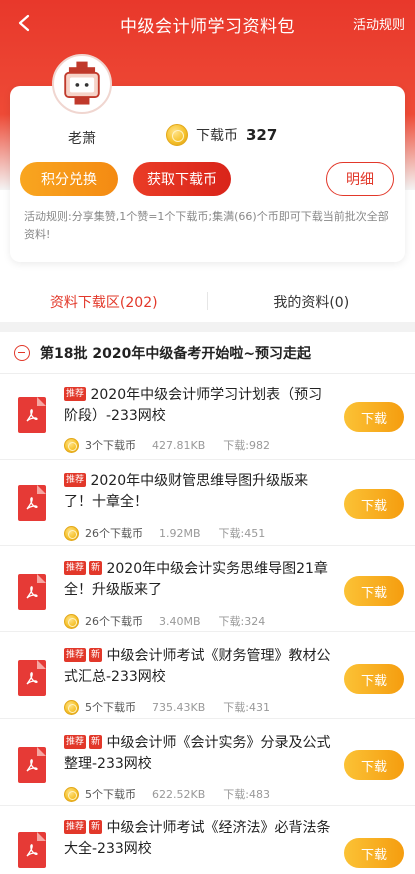 This screenshot has height=874, width=415. I want to click on detail-button: 明细, so click(360, 179).